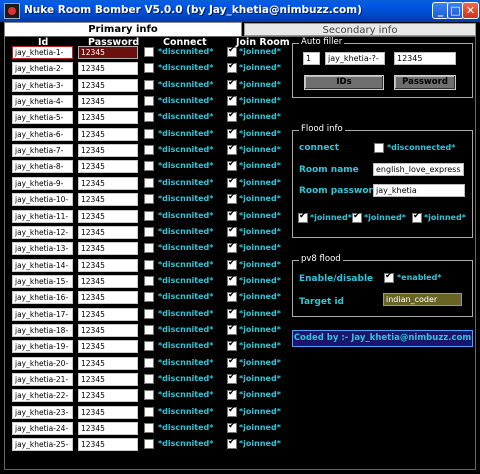 Image resolution: width=480 pixels, height=474 pixels. I want to click on pv8-enable-checkbox, so click(389, 277).